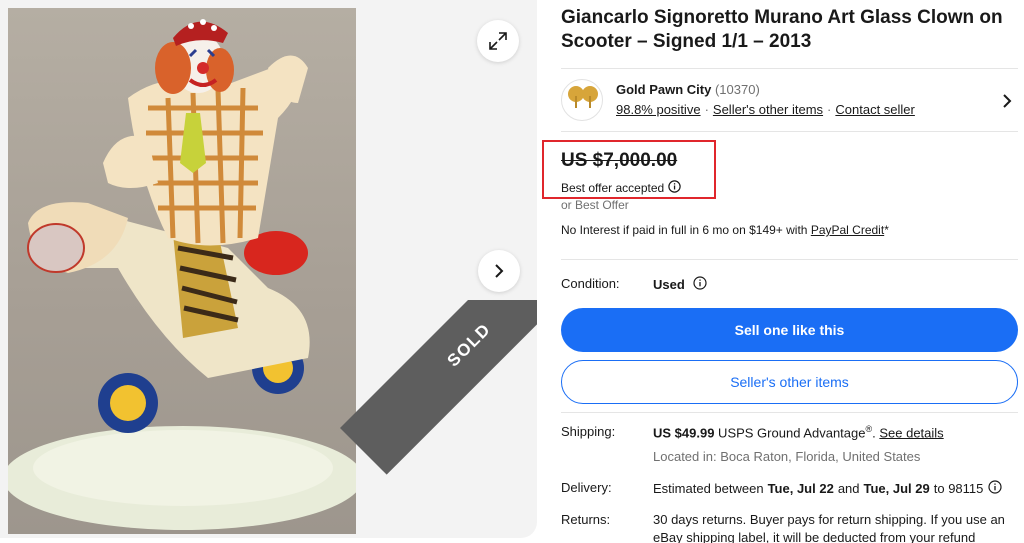  I want to click on financing-suffix: *, so click(886, 230).